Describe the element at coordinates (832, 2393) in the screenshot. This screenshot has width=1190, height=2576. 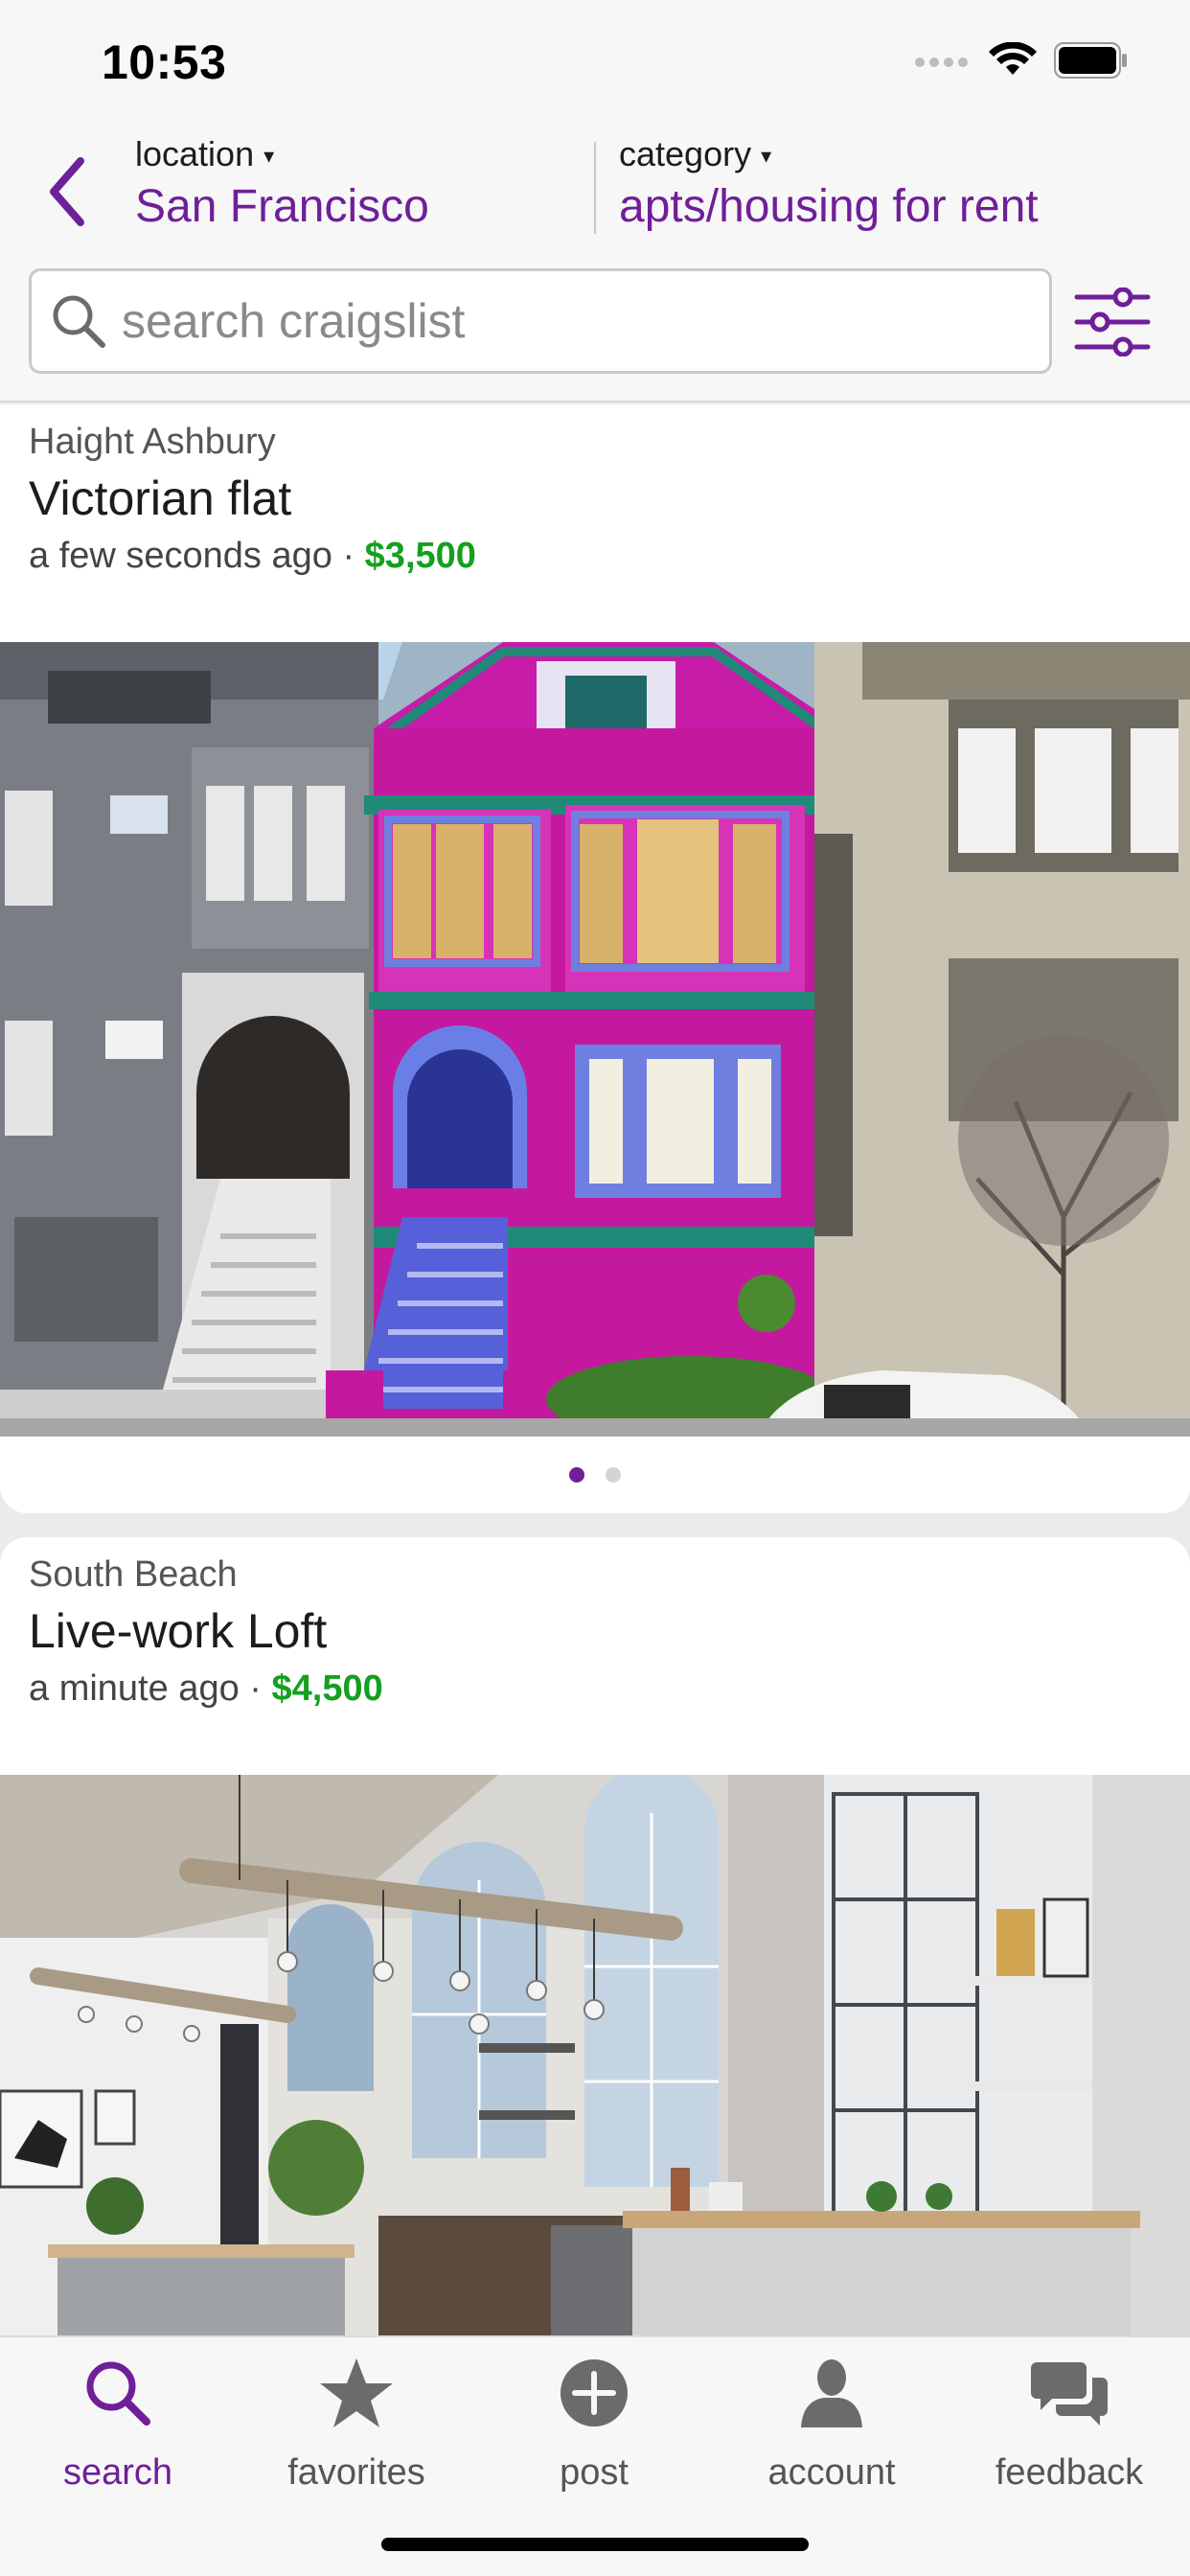
I see `person-icon` at that location.